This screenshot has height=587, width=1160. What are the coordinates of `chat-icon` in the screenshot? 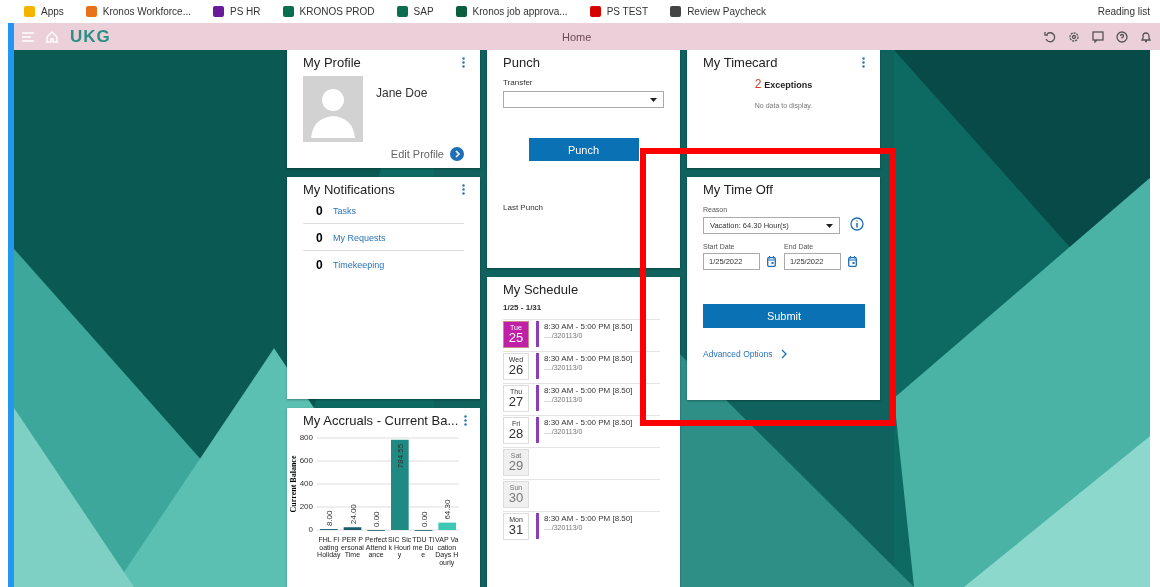 It's located at (1098, 36).